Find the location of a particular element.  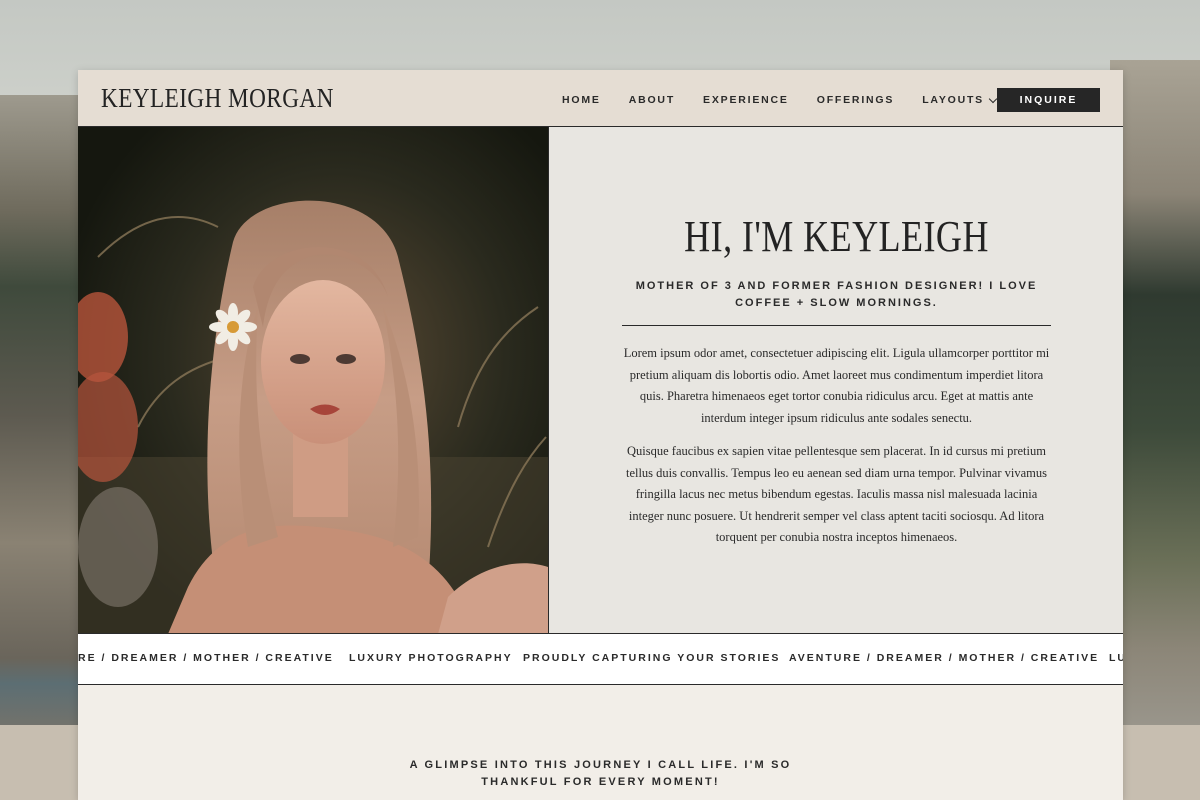

nav-offerings: OFFERINGS is located at coordinates (855, 100).